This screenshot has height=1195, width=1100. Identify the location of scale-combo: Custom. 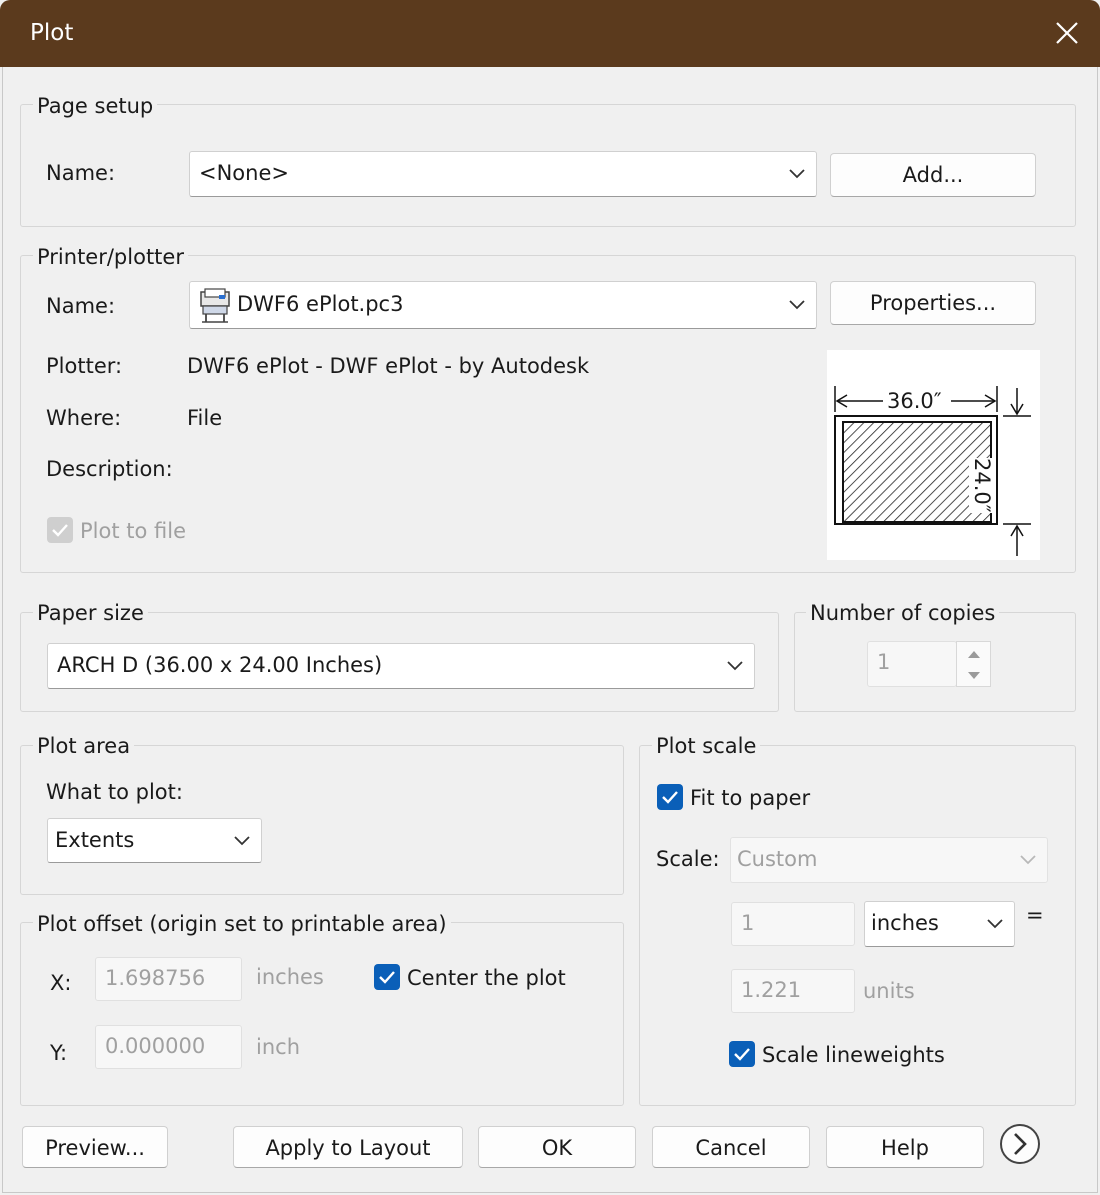
(889, 860).